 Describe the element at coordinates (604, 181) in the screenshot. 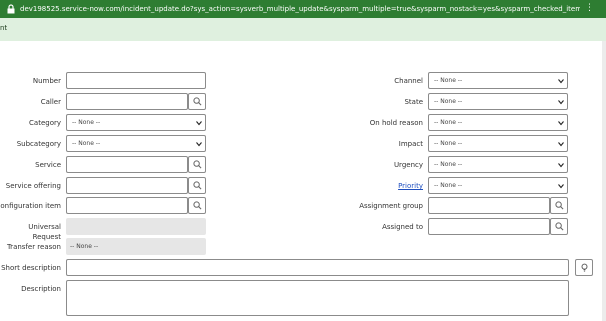

I see `scrollbar` at that location.